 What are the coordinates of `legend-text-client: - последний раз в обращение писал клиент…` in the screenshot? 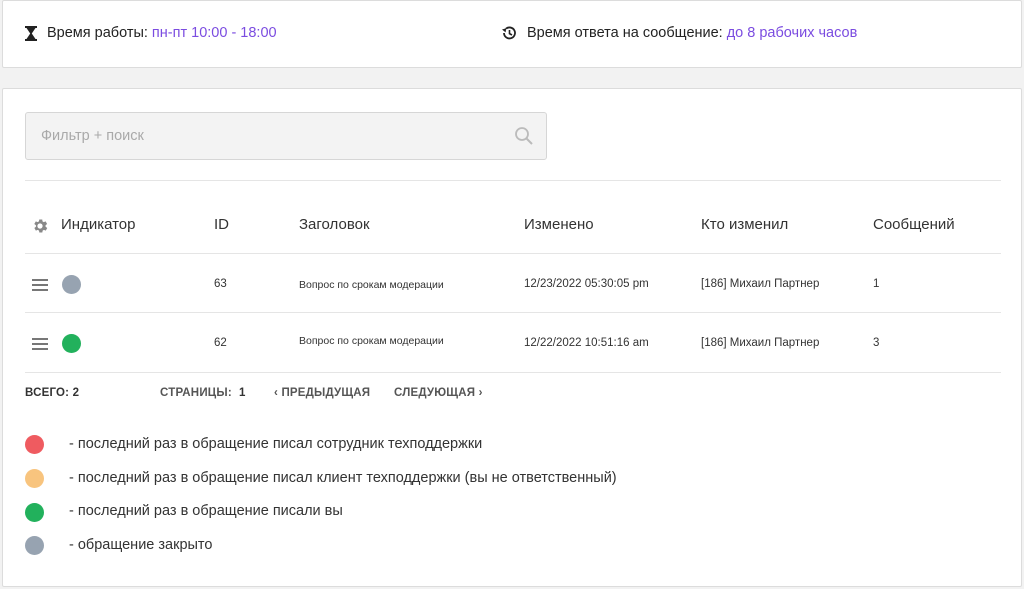 It's located at (343, 478).